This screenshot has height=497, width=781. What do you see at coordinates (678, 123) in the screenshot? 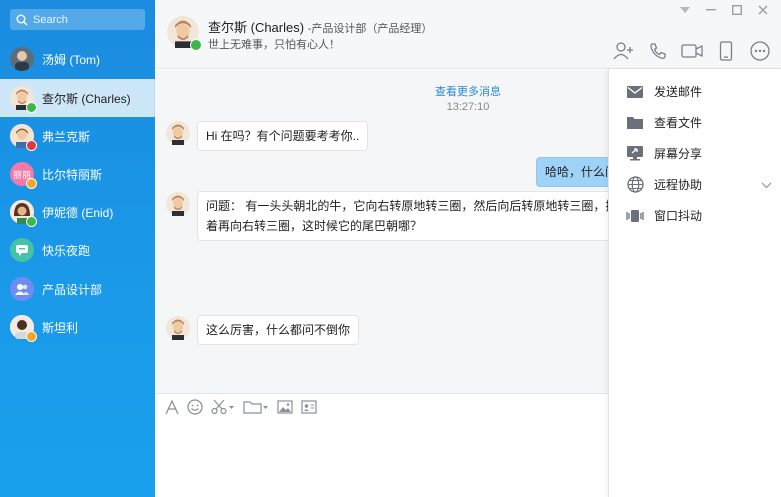
I see `menu-item-label: 查看文件` at bounding box center [678, 123].